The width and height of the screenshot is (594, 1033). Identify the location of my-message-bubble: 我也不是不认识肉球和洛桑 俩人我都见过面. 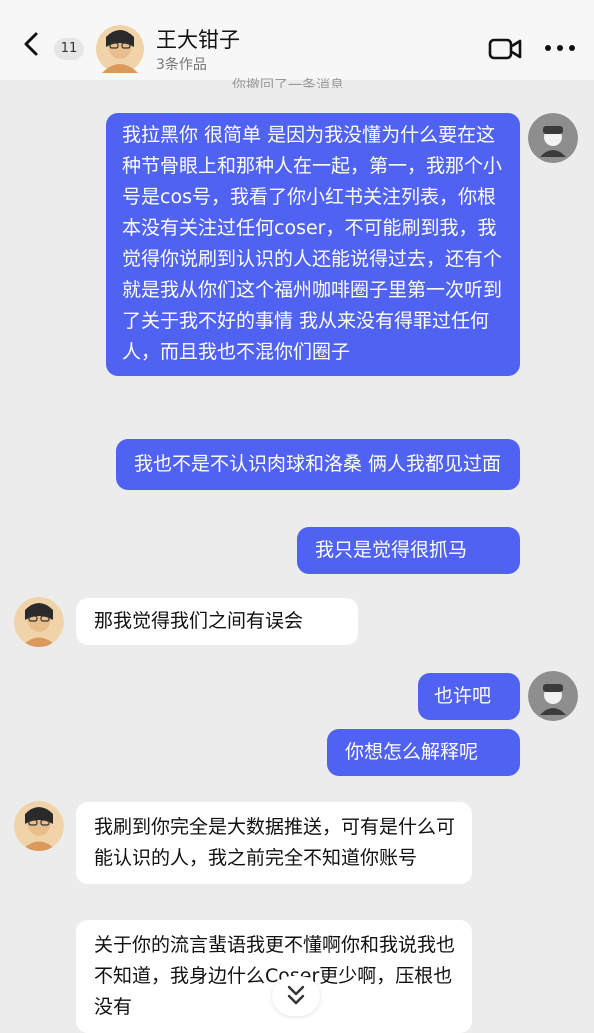
(318, 464).